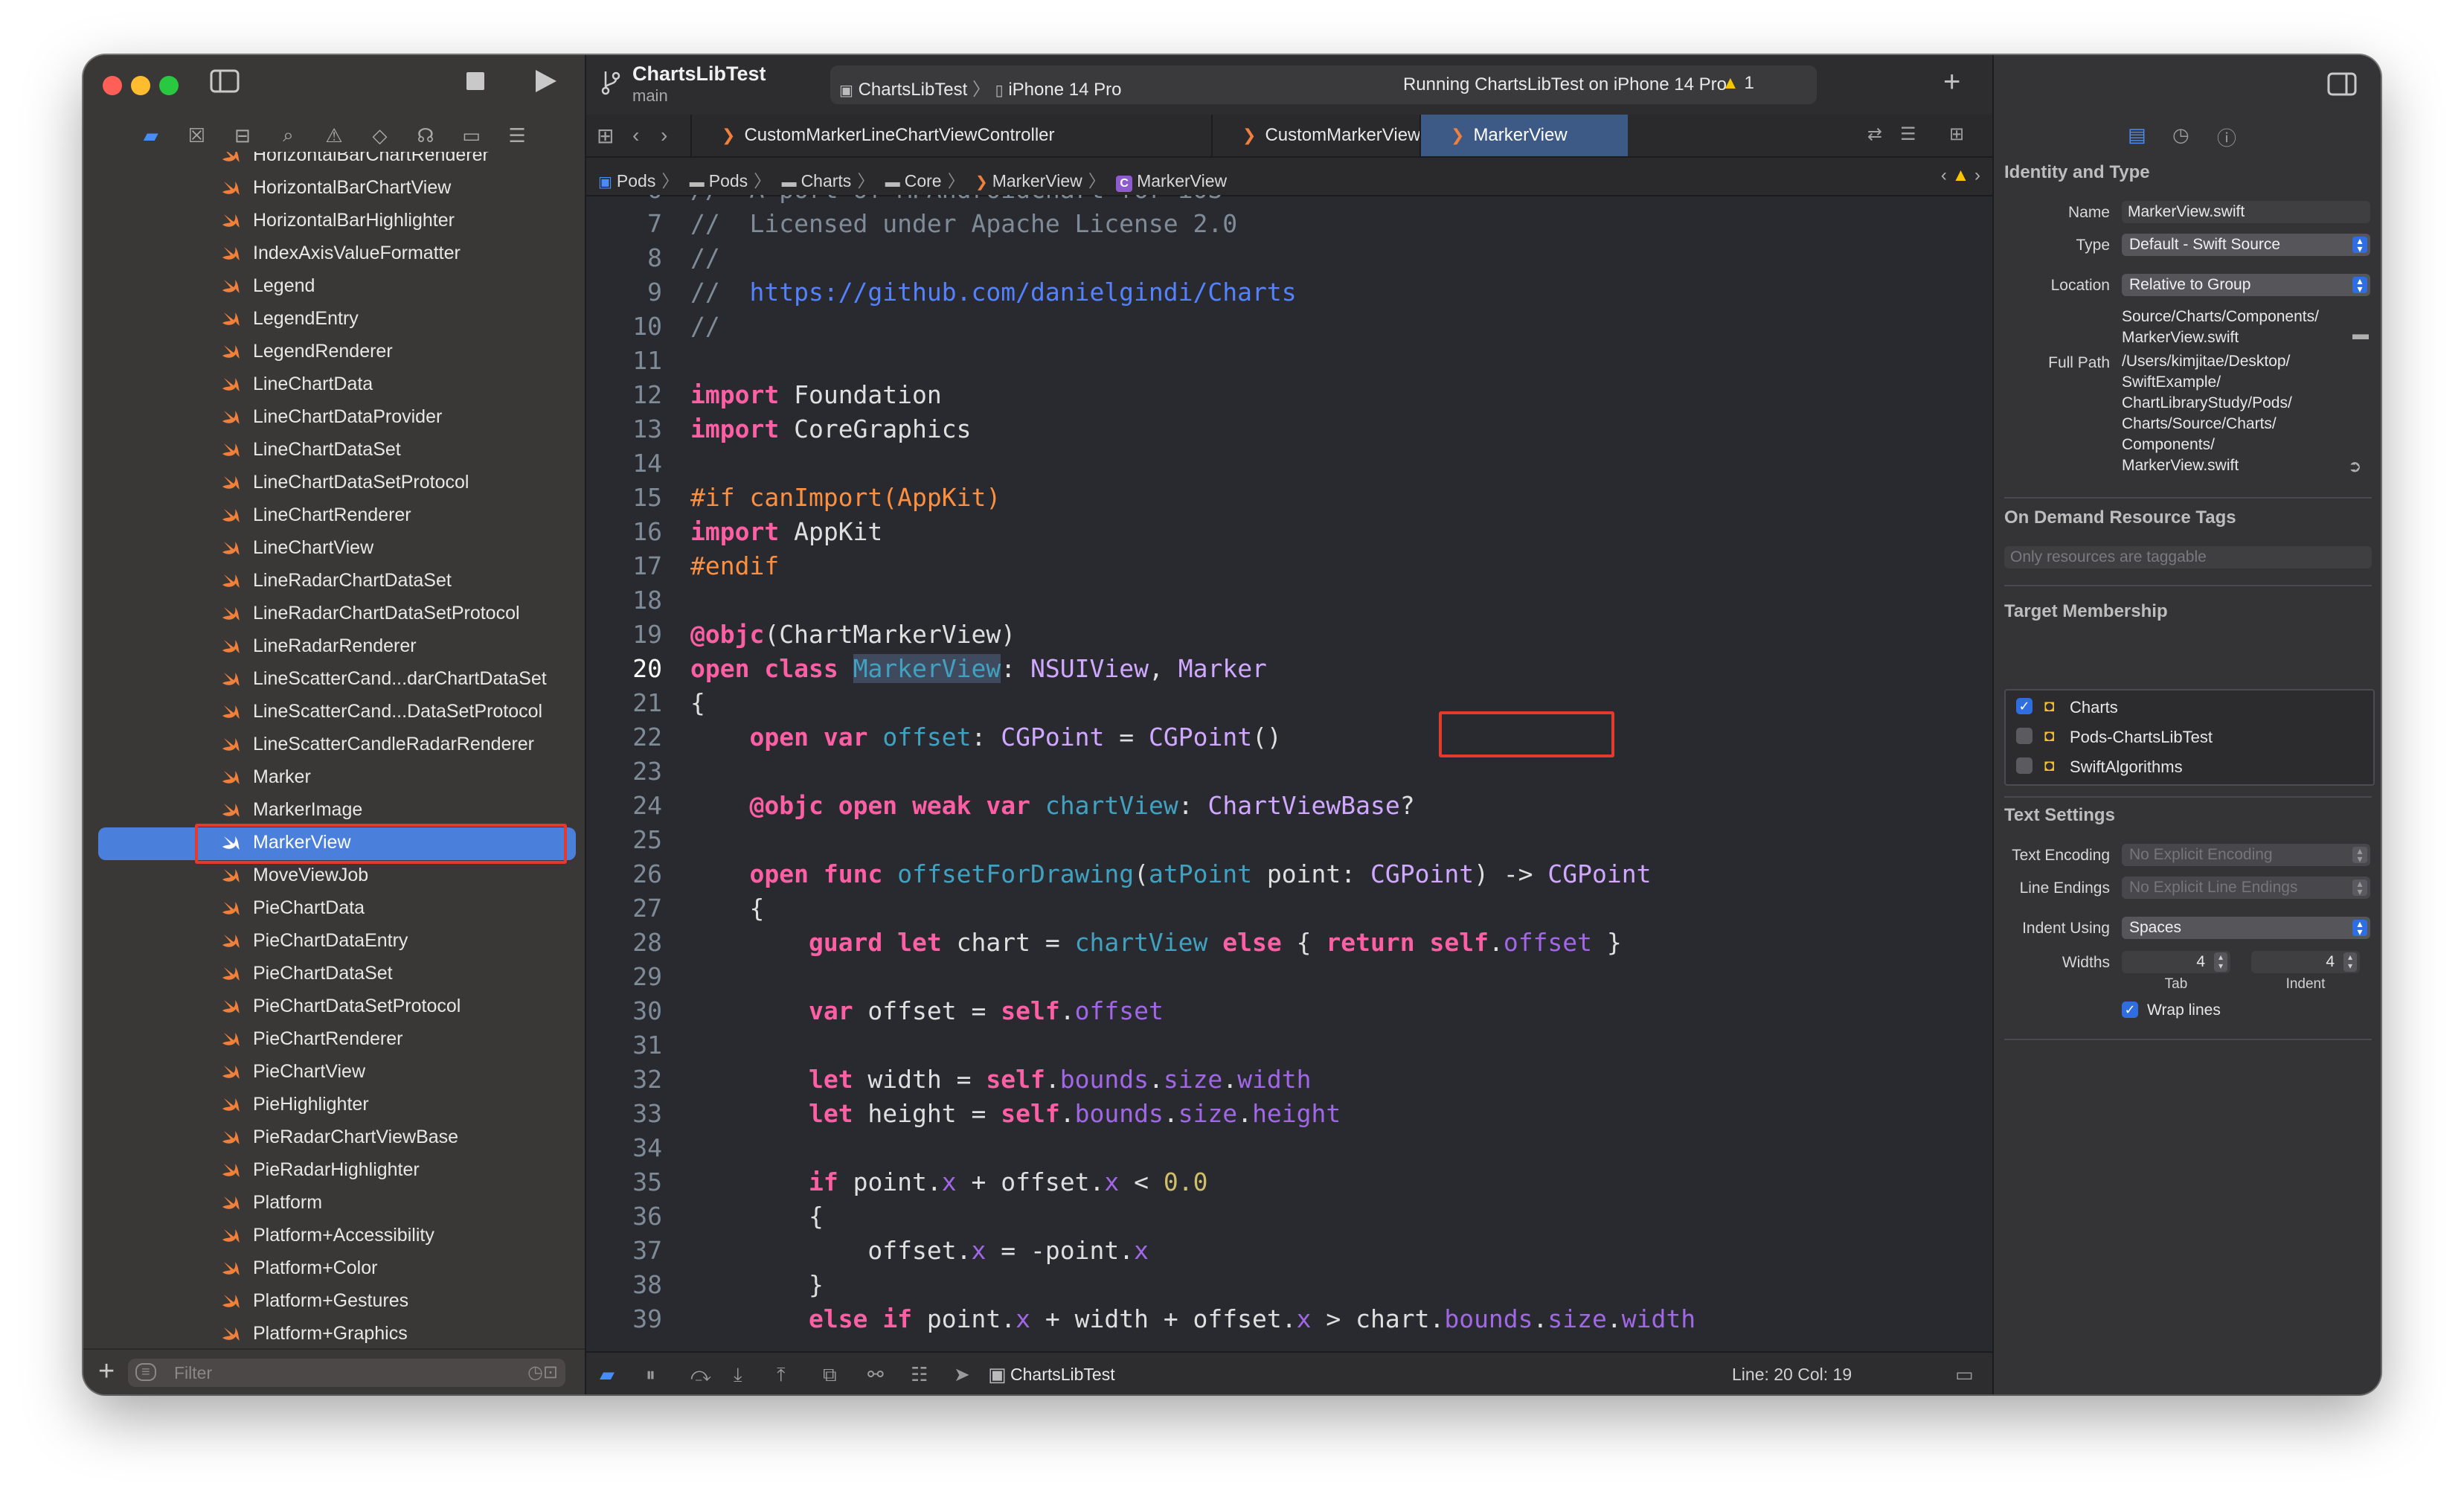  What do you see at coordinates (337, 647) in the screenshot?
I see `file-list-item: LineRadarRenderer` at bounding box center [337, 647].